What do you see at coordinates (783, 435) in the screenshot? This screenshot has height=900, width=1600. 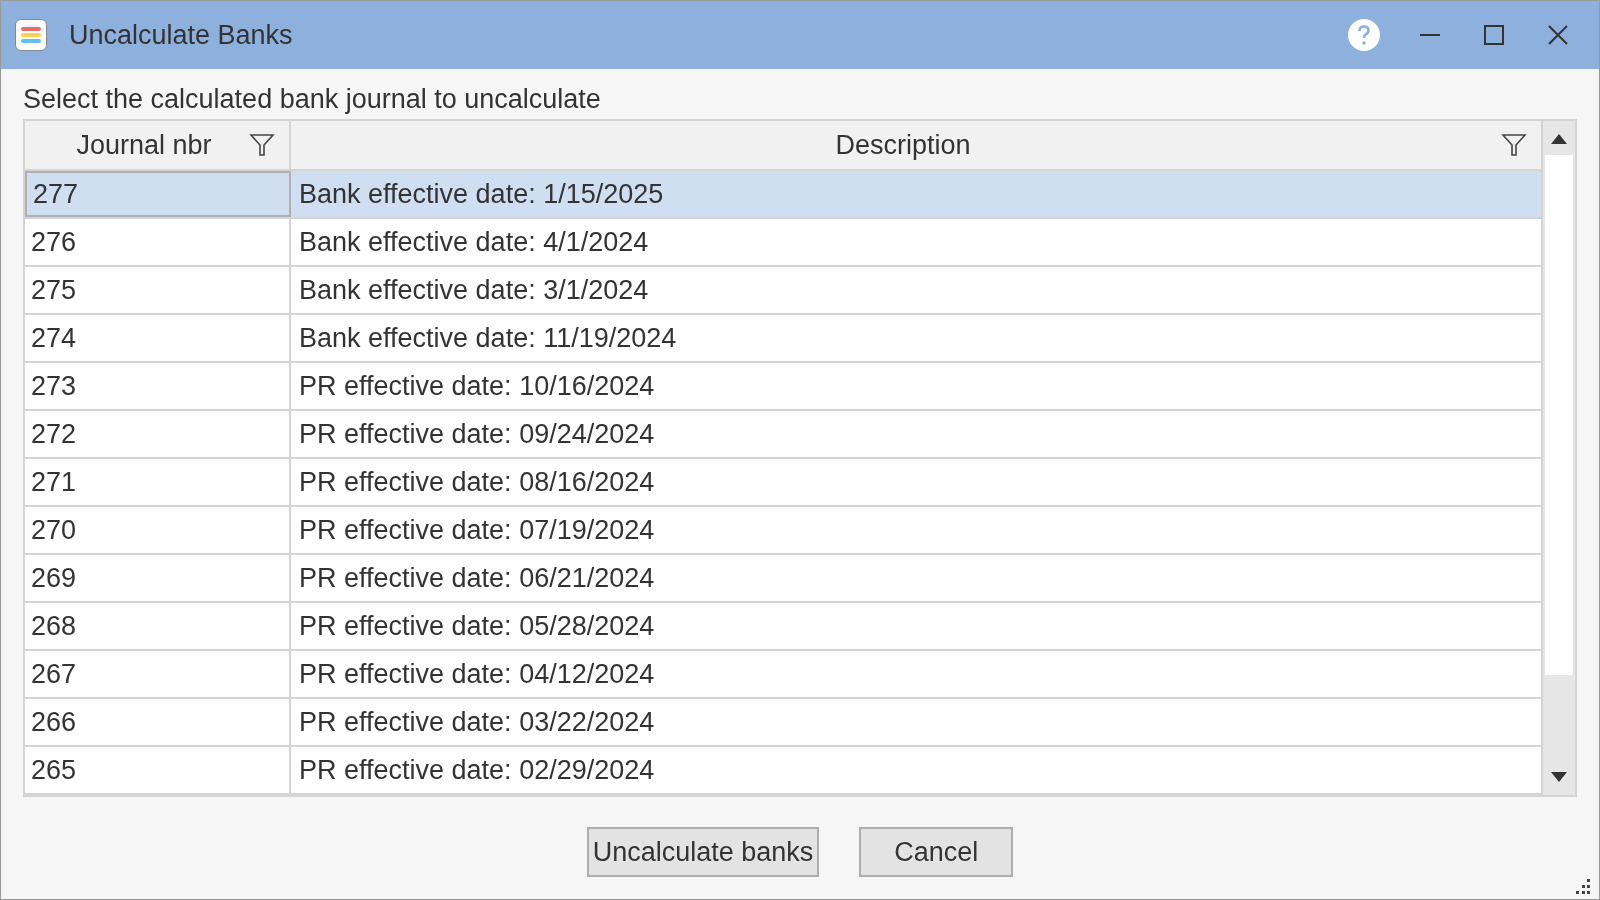 I see `table-row: 272 PR effective date: 09/24/2024` at bounding box center [783, 435].